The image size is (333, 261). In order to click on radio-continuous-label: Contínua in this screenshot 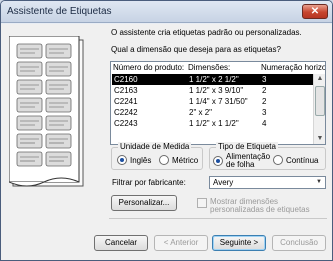, I will do `click(302, 160)`.